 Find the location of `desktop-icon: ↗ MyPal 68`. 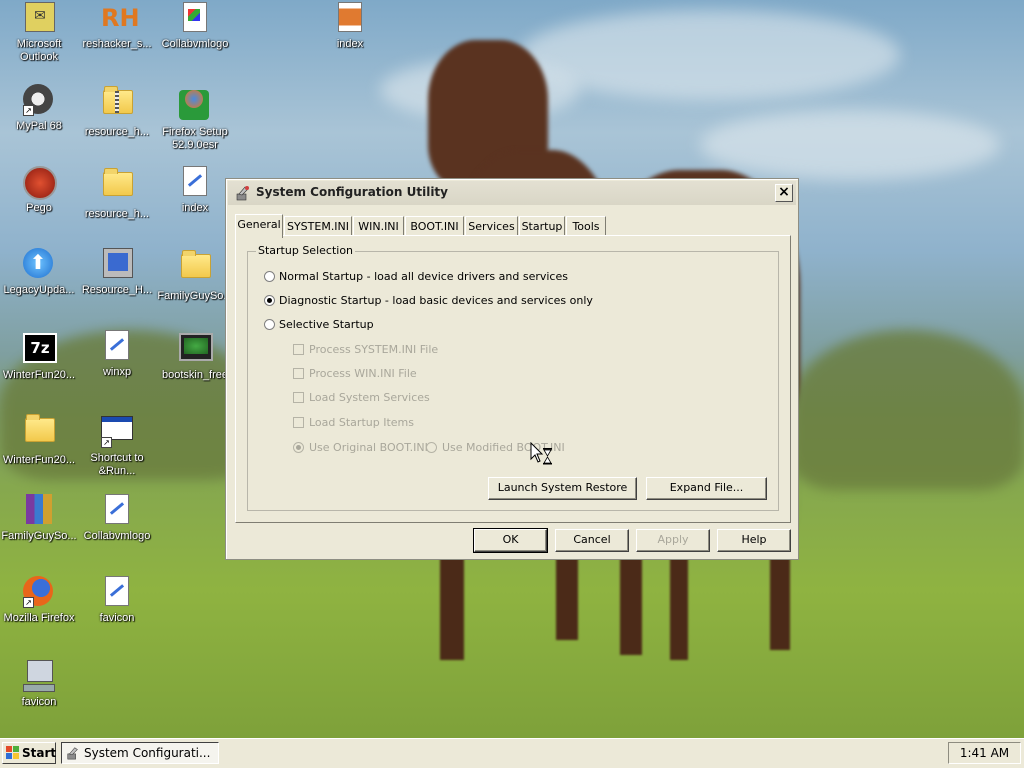

desktop-icon: ↗ MyPal 68 is located at coordinates (39, 108).